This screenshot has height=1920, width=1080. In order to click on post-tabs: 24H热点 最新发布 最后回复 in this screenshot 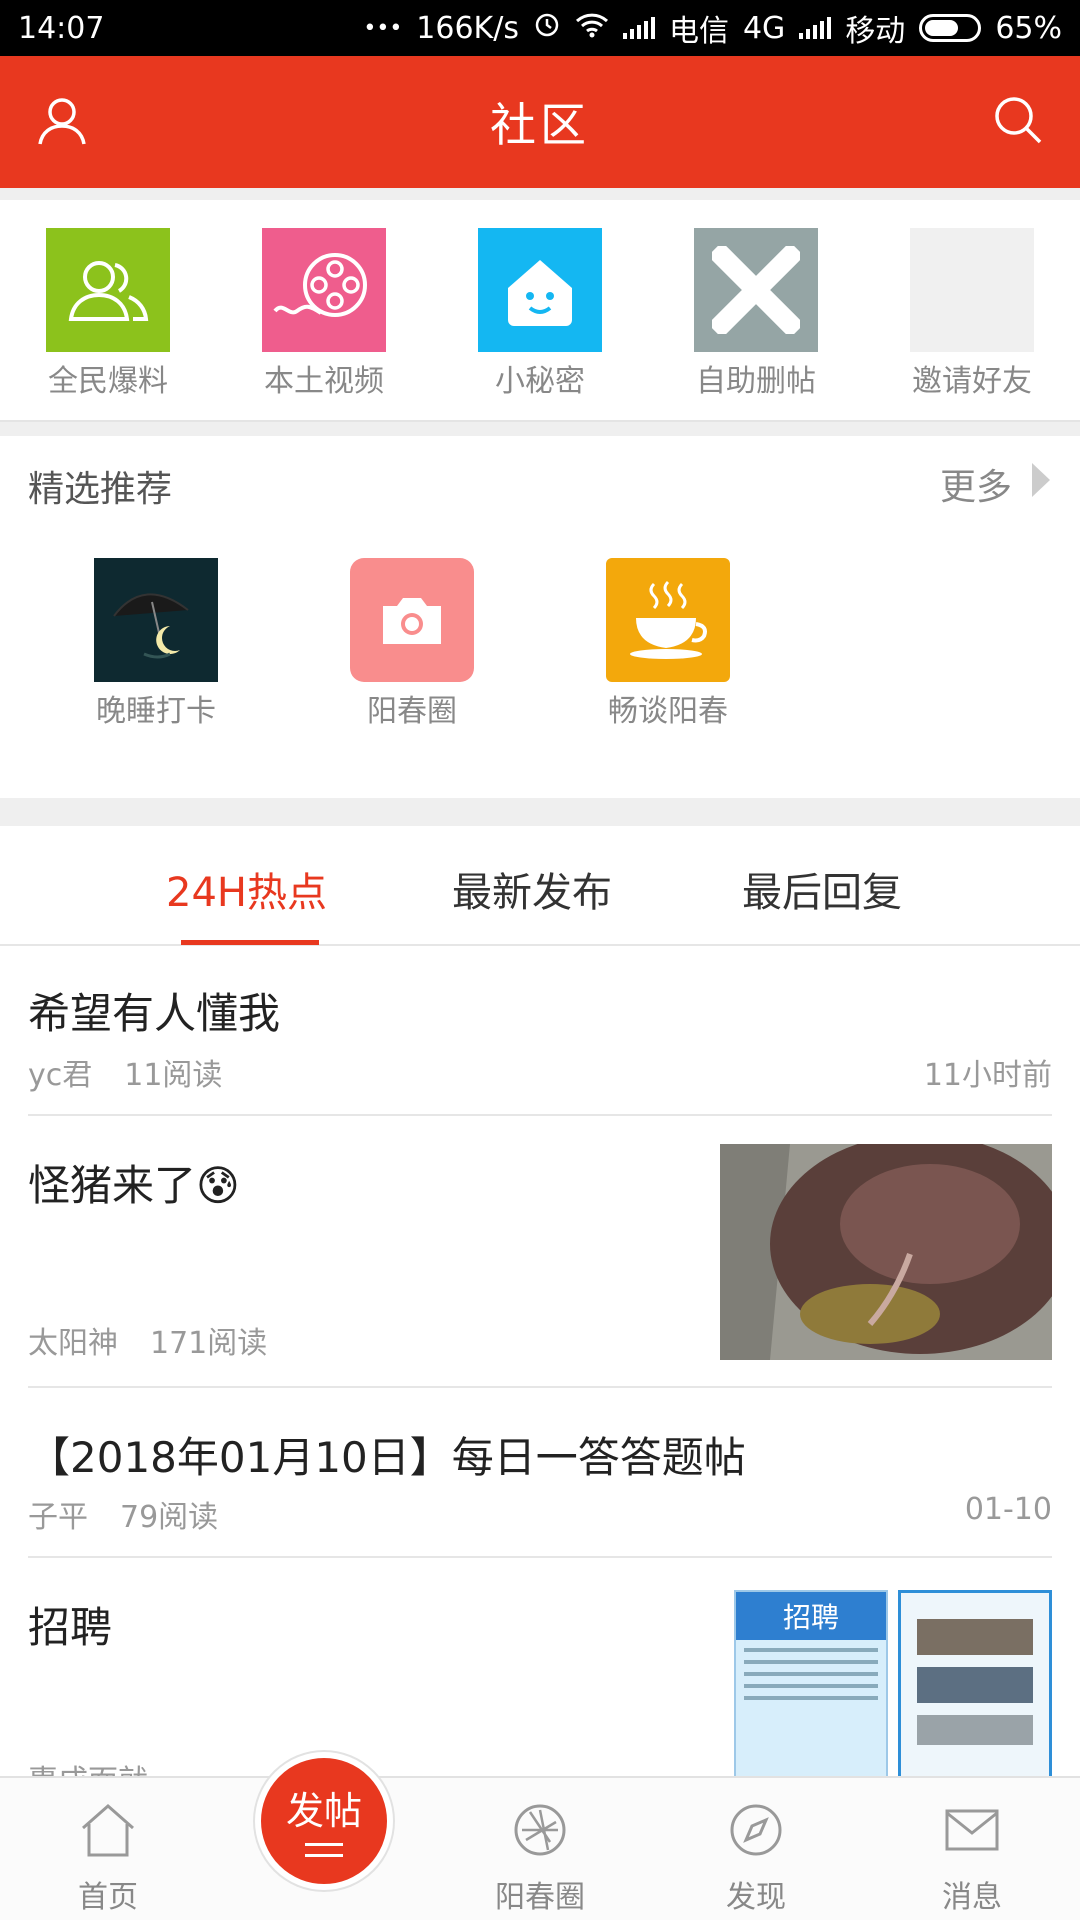, I will do `click(540, 886)`.